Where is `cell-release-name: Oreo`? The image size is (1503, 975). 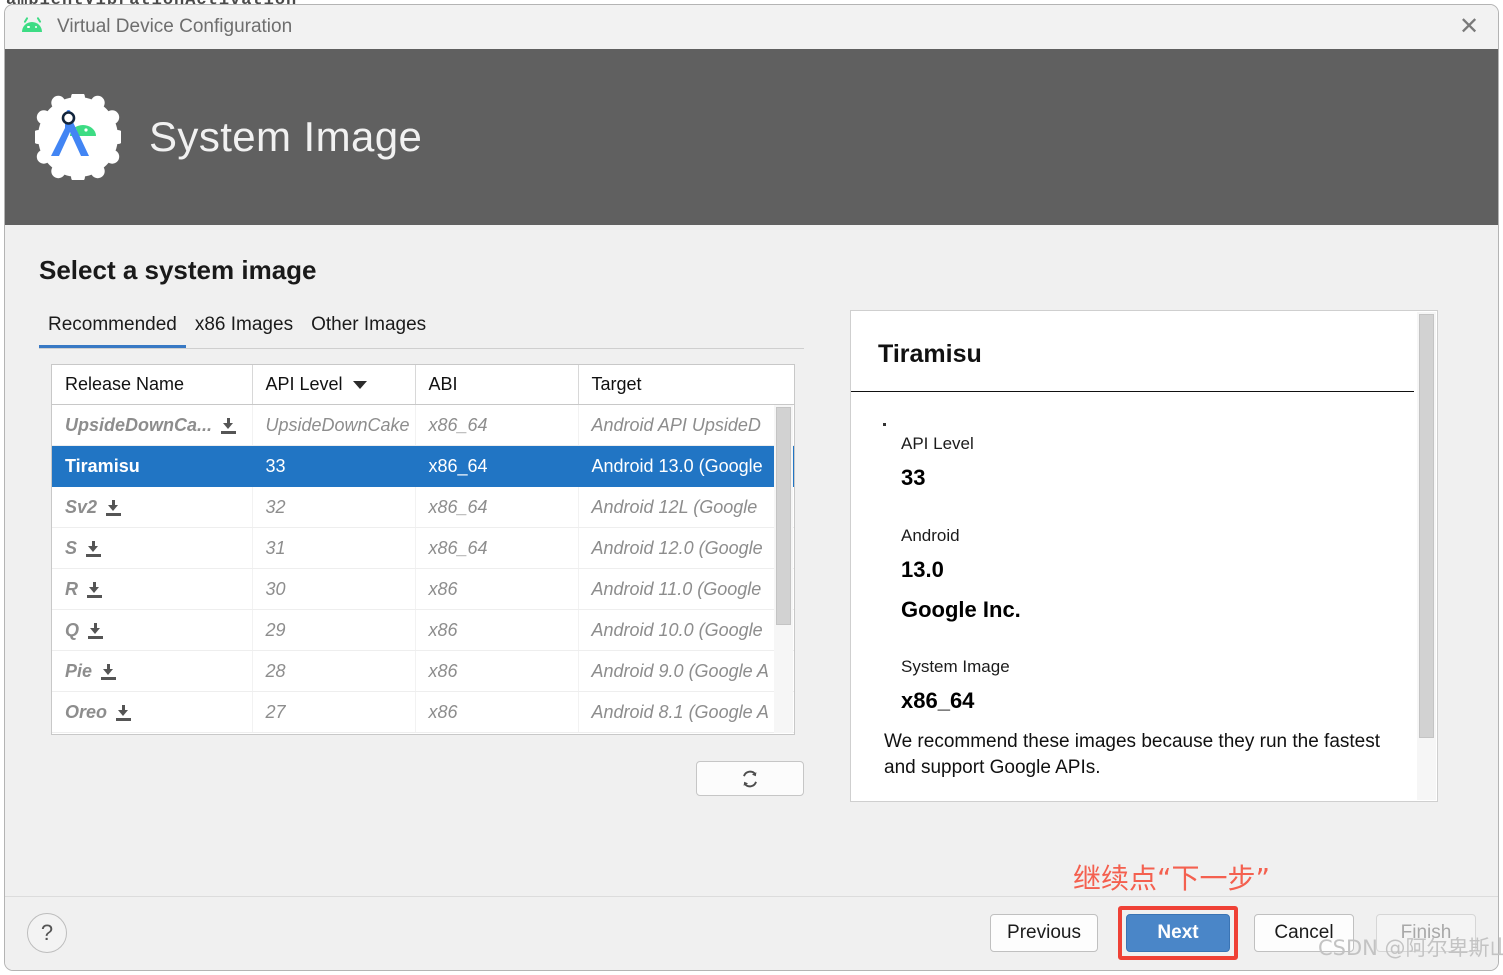 cell-release-name: Oreo is located at coordinates (152, 712).